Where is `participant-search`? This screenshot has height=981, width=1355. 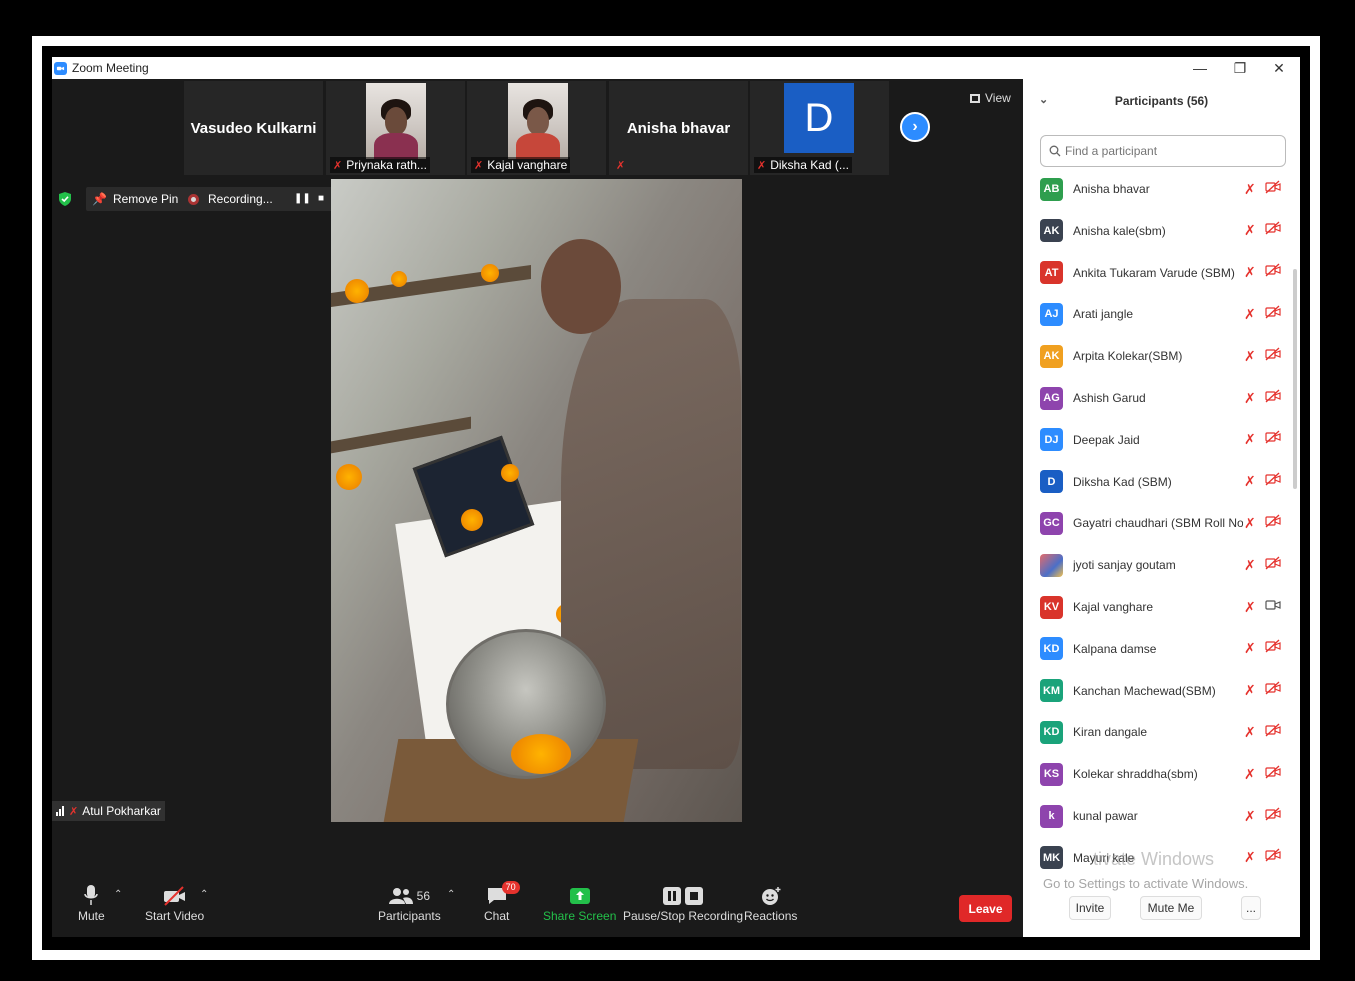 participant-search is located at coordinates (1163, 151).